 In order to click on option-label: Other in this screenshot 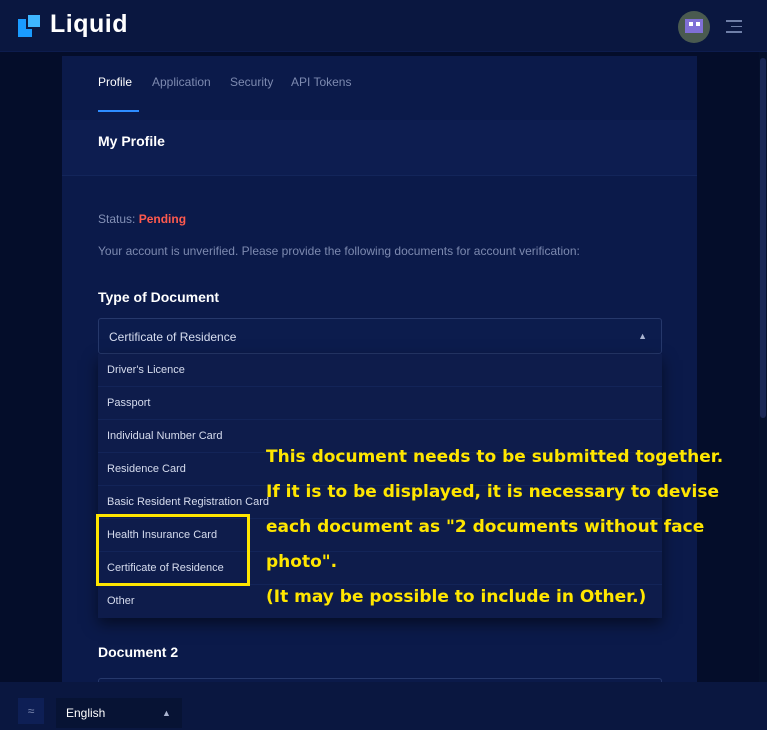, I will do `click(121, 601)`.